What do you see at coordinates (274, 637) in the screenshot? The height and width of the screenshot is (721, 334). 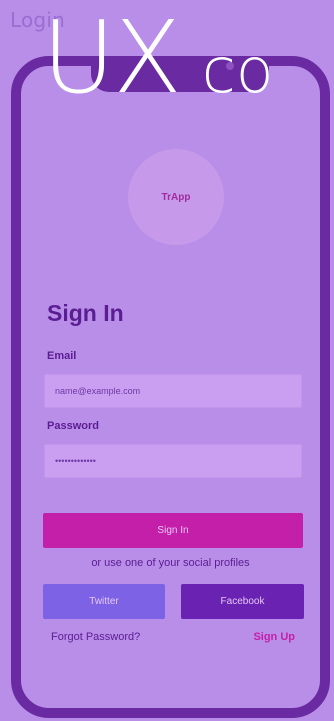 I see `signup-link: Sign Up` at bounding box center [274, 637].